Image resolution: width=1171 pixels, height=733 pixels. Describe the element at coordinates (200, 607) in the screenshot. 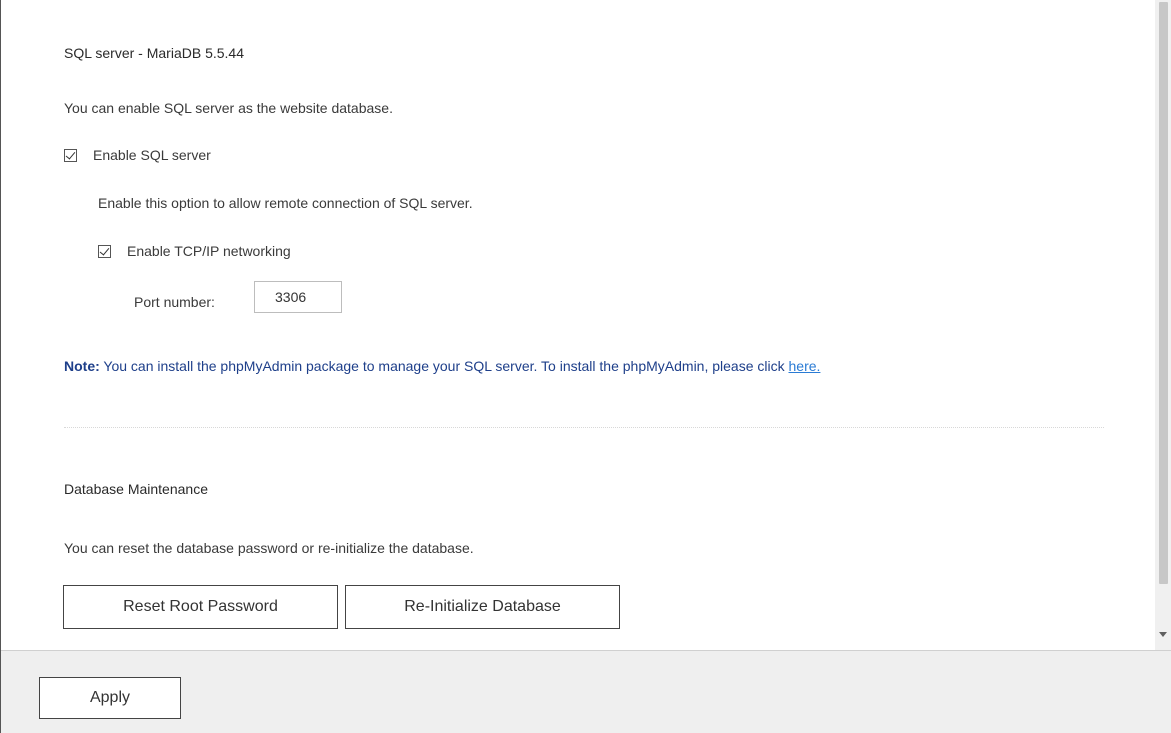

I see `reset-root-password-button: Reset Root Password` at that location.